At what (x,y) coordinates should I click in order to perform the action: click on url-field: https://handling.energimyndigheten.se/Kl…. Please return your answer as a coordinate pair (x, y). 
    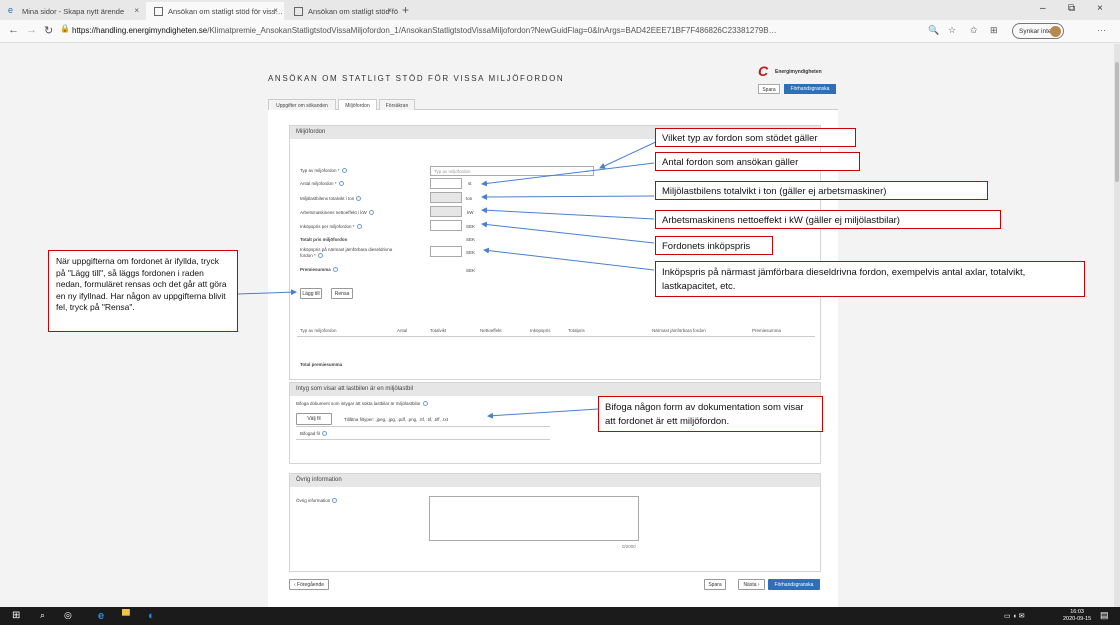
    Looking at the image, I should click on (424, 30).